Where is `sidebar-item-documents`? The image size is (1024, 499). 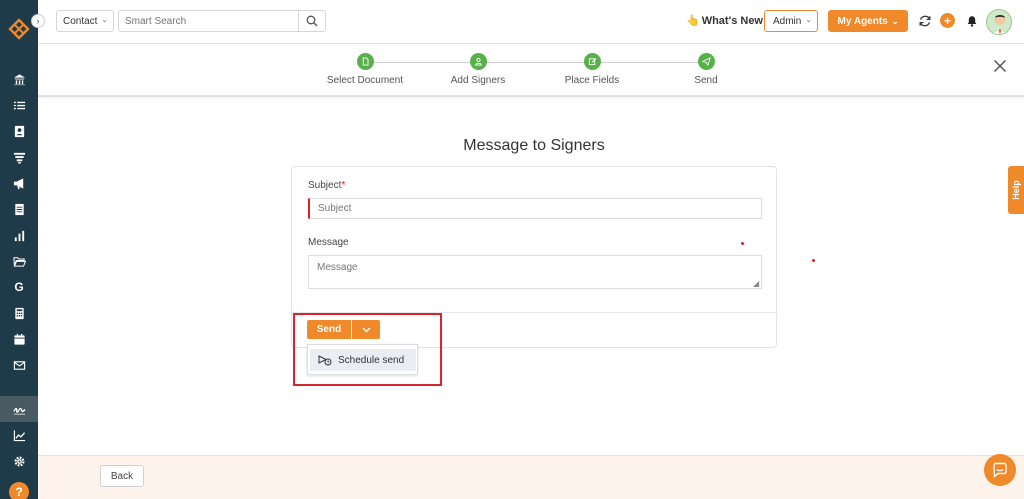 sidebar-item-documents is located at coordinates (19, 209).